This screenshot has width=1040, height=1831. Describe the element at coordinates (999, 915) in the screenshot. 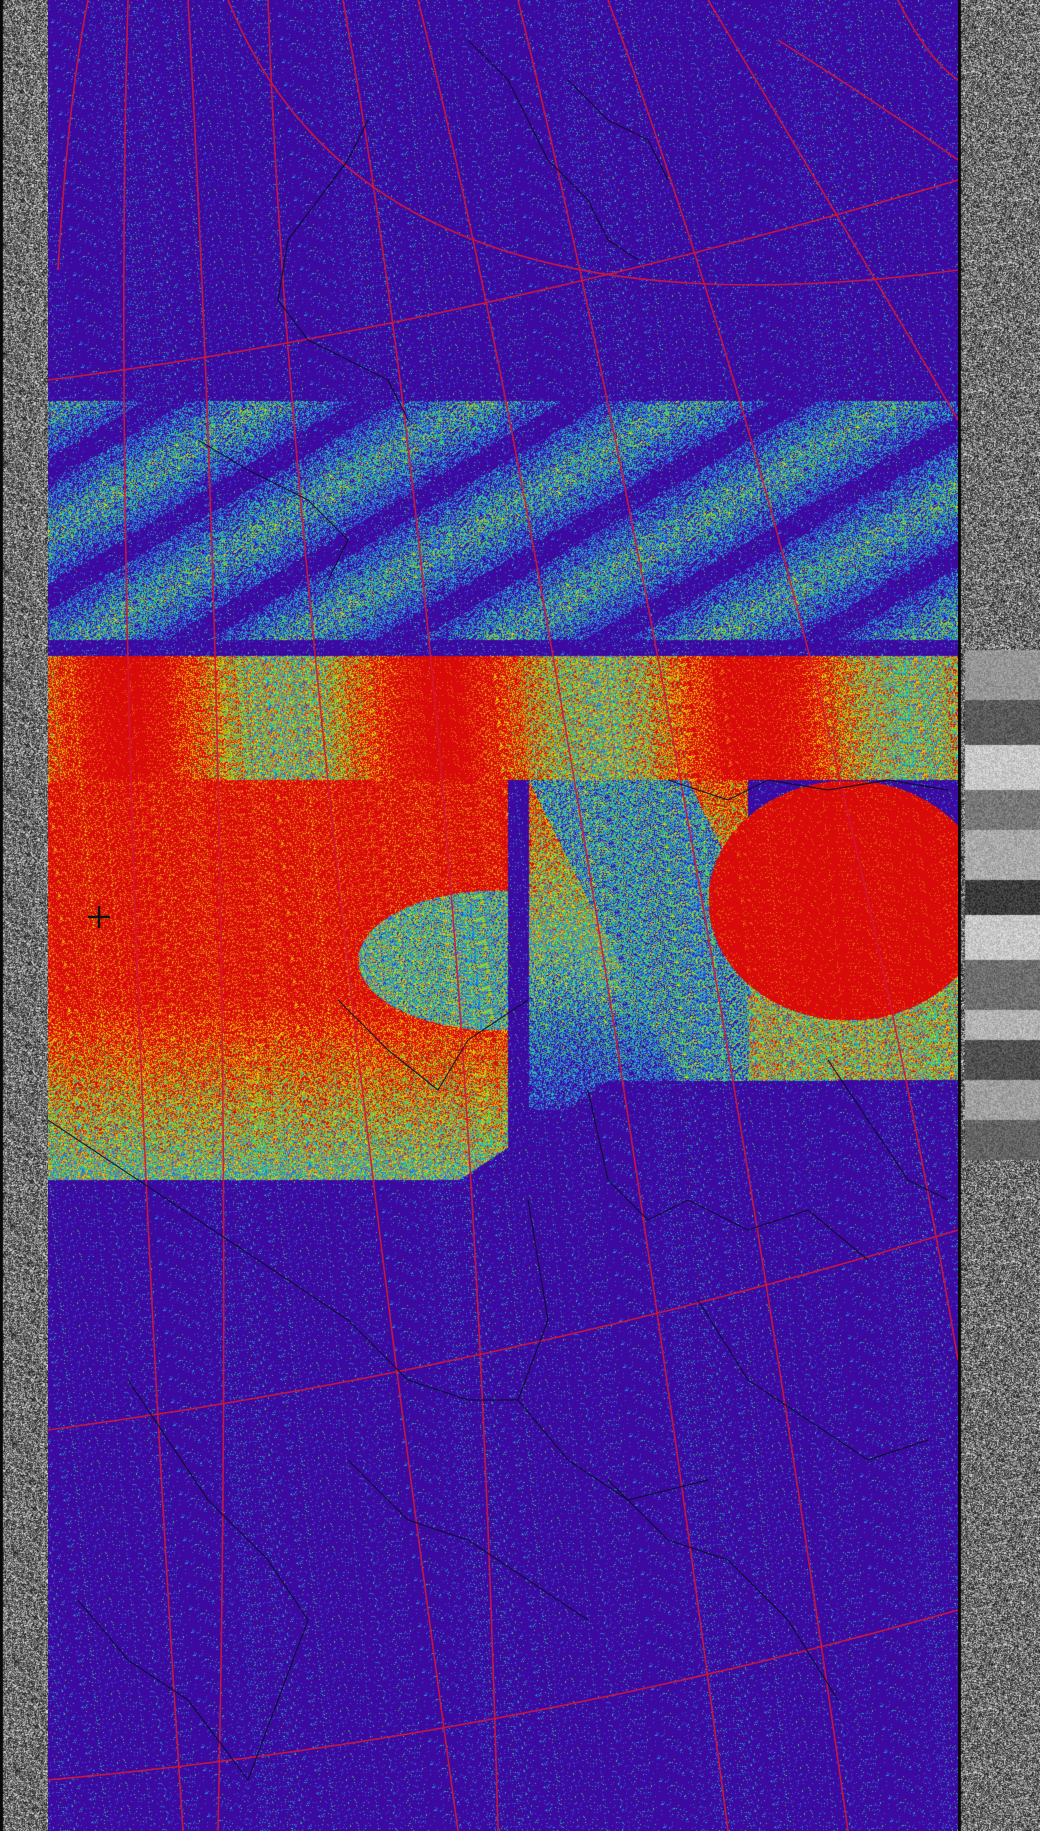

I see `telemetry-strip-right` at that location.